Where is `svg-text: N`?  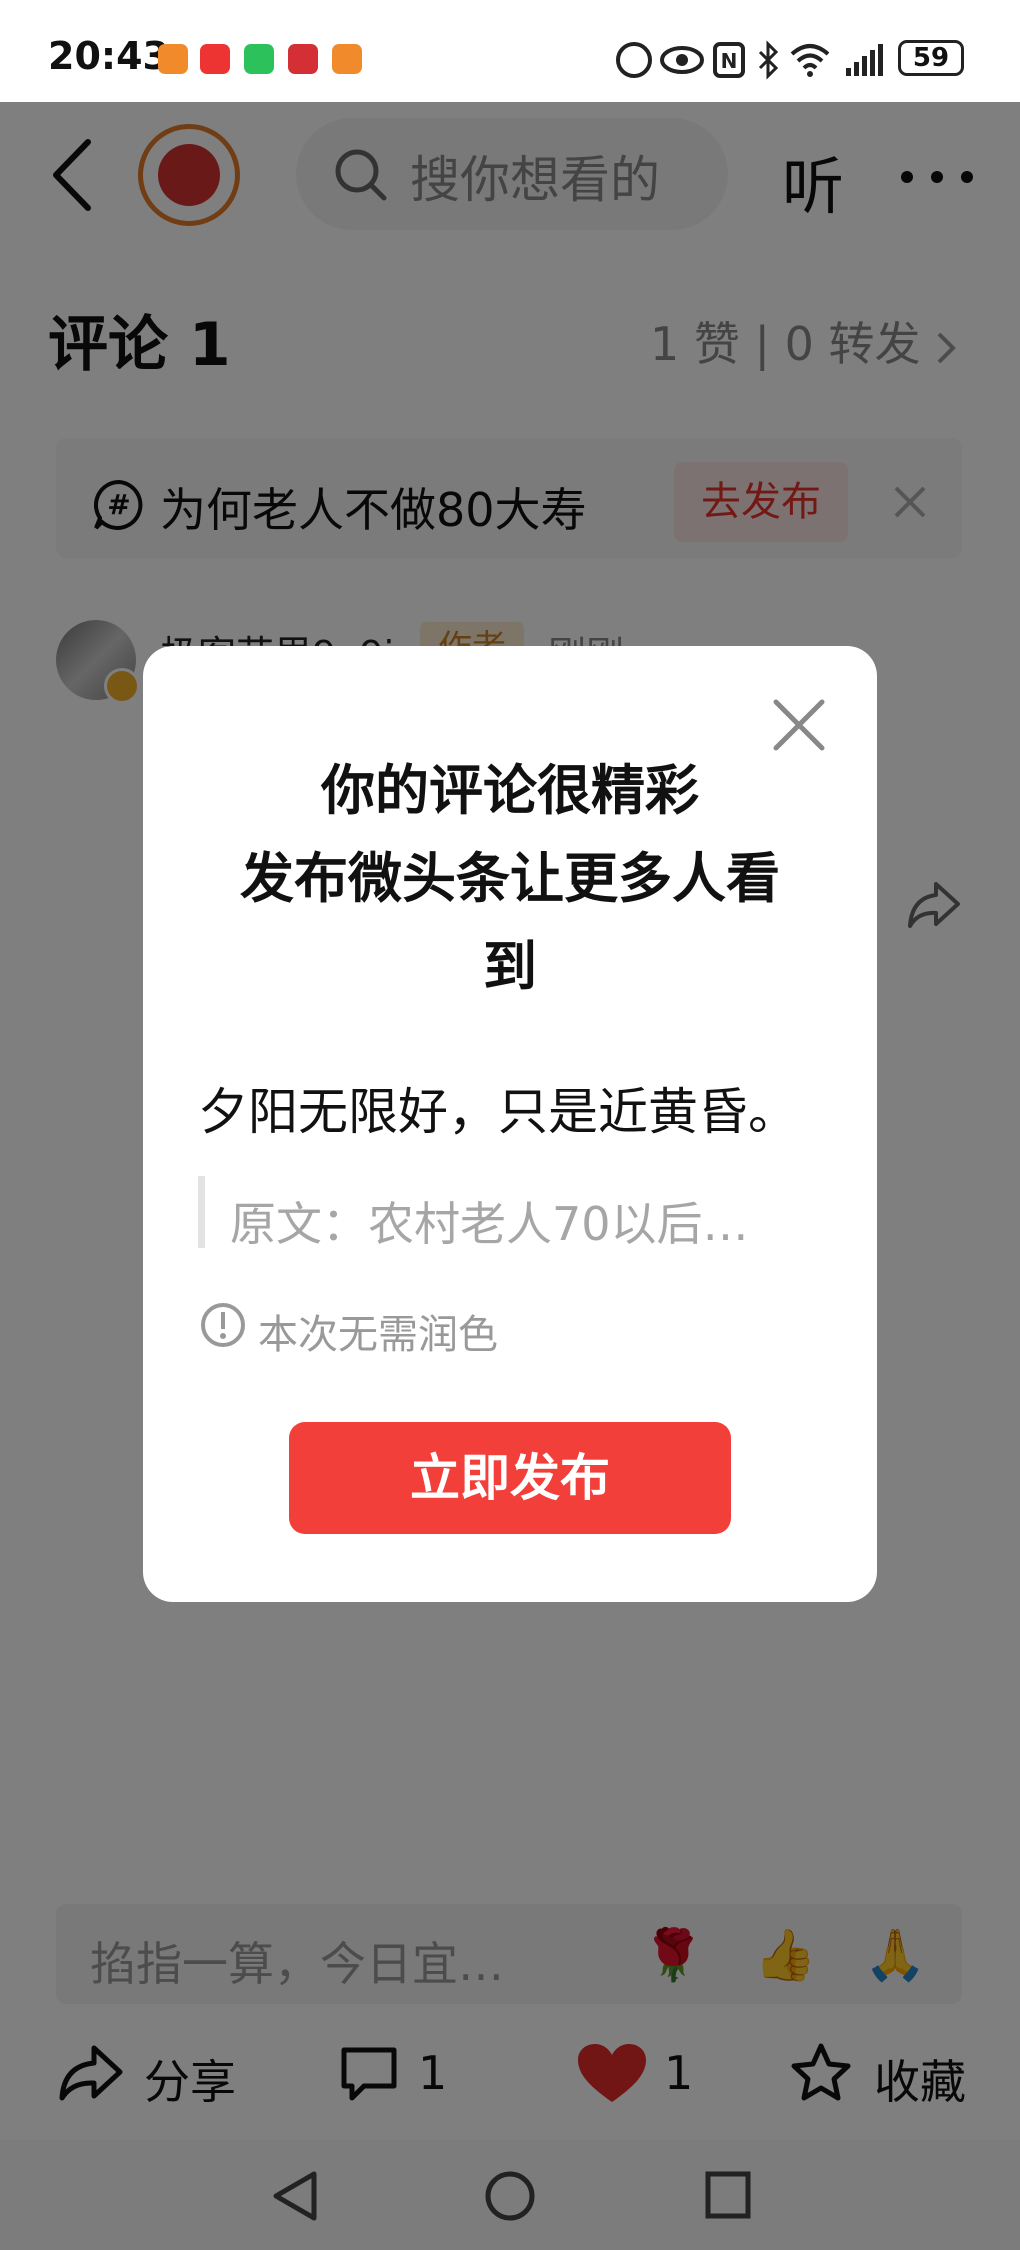
svg-text: N is located at coordinates (729, 61).